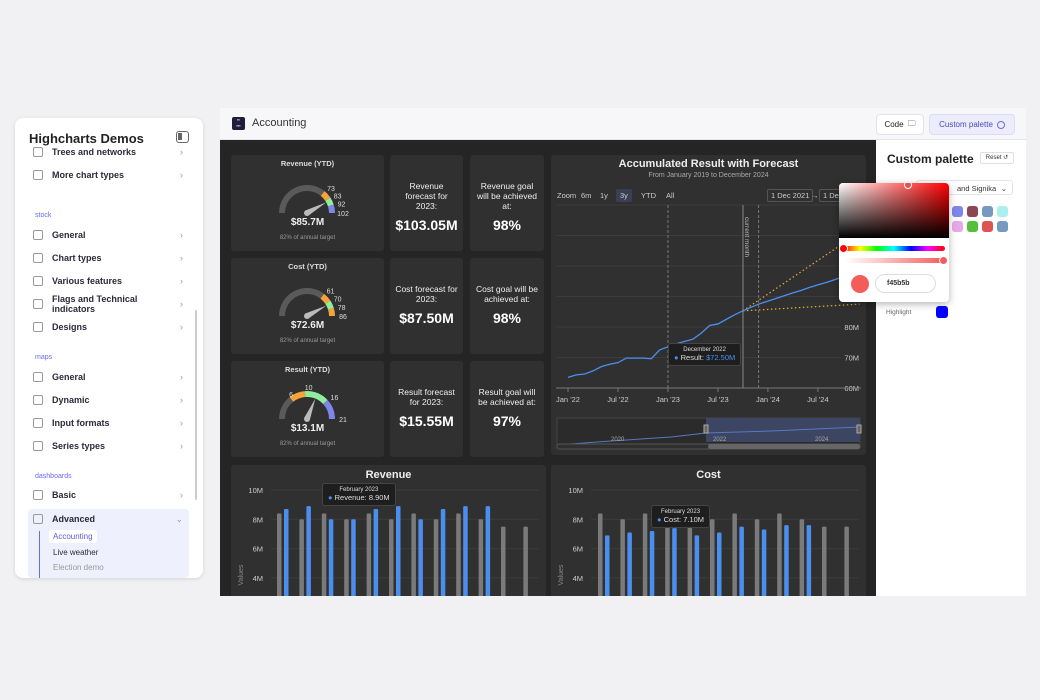 Image resolution: width=1040 pixels, height=700 pixels. I want to click on hue-slider, so click(894, 248).